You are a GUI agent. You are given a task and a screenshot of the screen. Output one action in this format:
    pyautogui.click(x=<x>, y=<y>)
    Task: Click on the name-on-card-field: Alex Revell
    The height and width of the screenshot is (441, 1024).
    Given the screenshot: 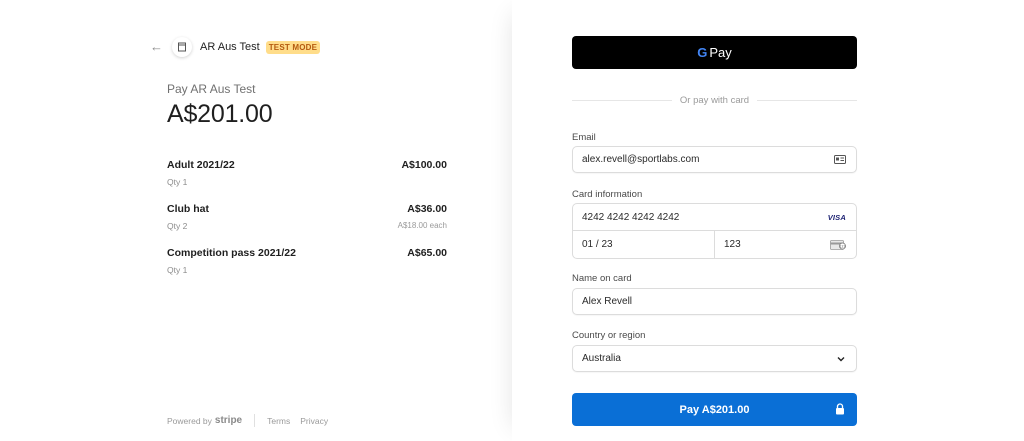 What is the action you would take?
    pyautogui.click(x=714, y=301)
    